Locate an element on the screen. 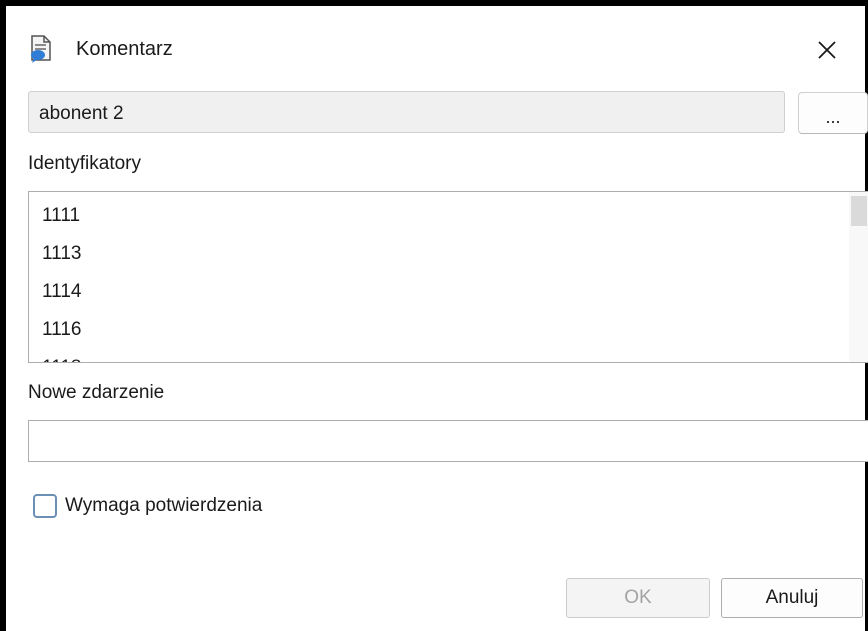  close-icon is located at coordinates (827, 50).